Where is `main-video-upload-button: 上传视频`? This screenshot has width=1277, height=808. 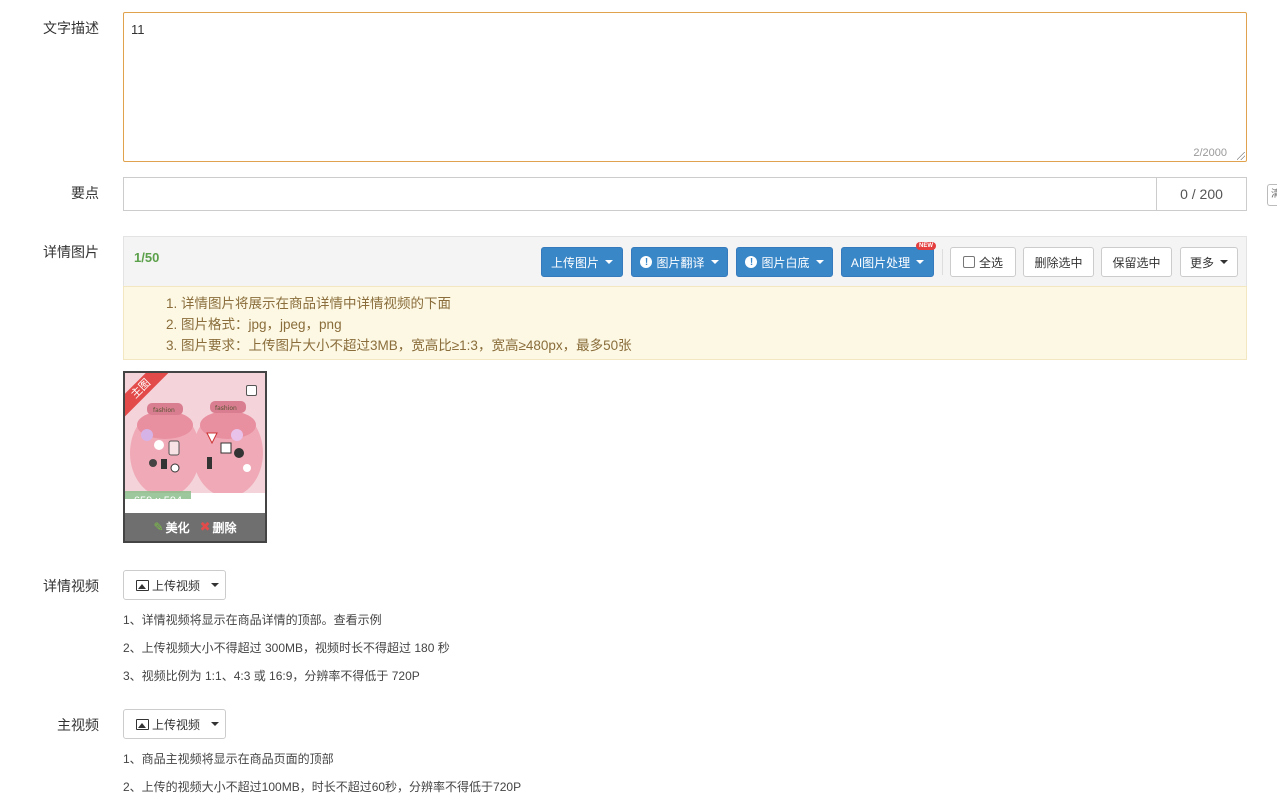 main-video-upload-button: 上传视频 is located at coordinates (174, 724).